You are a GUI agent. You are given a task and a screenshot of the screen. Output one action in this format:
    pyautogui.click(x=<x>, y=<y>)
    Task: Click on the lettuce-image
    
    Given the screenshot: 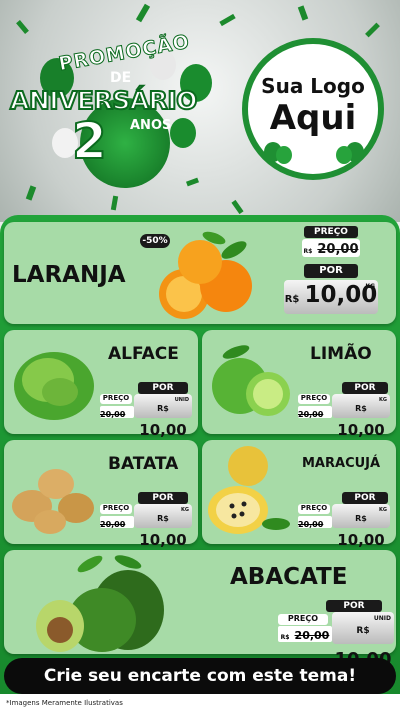 What is the action you would take?
    pyautogui.click(x=54, y=386)
    